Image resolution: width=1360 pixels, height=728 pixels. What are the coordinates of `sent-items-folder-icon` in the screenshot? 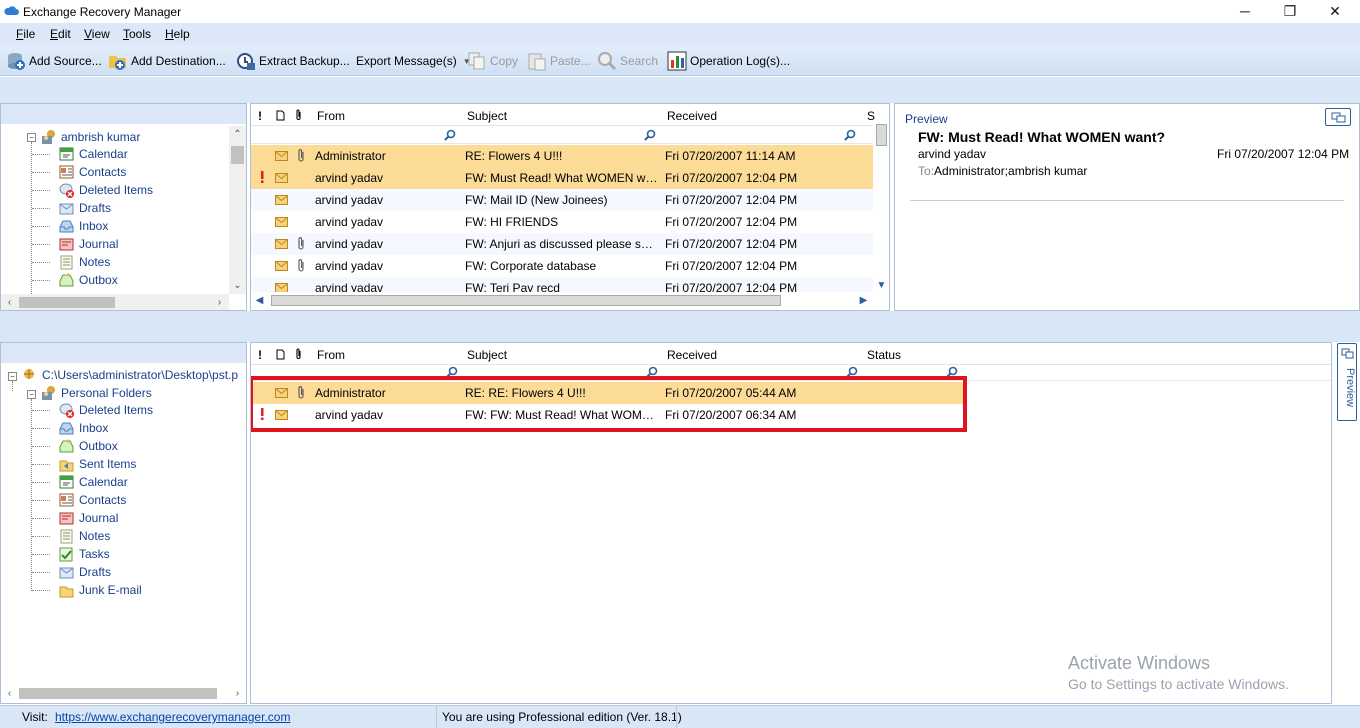 It's located at (66, 466).